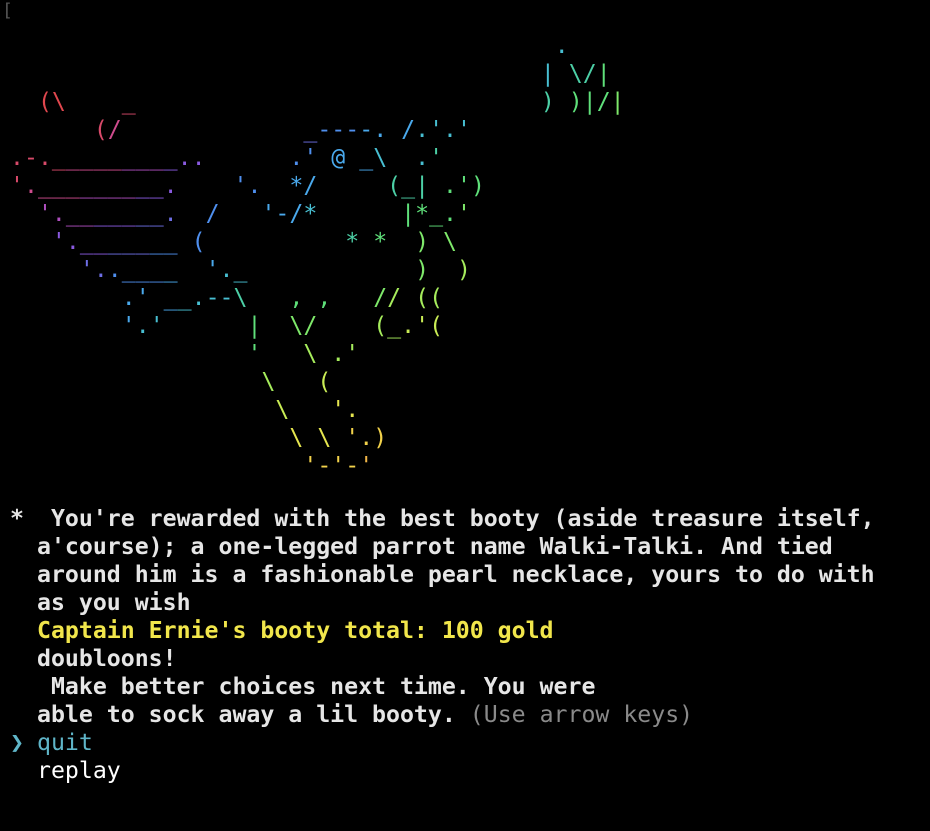 This screenshot has width=930, height=831. I want to click on ascii-art-line: '.' | \/ (_.'(, so click(282, 325).